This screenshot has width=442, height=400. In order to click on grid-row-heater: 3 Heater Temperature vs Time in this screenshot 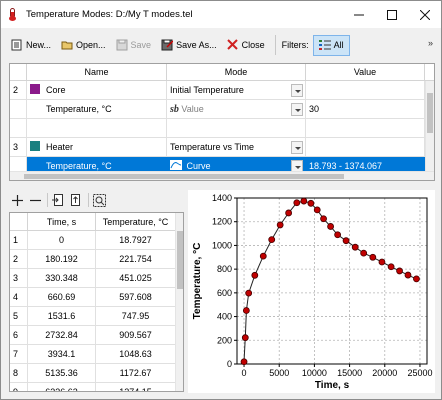, I will do `click(218, 147)`.